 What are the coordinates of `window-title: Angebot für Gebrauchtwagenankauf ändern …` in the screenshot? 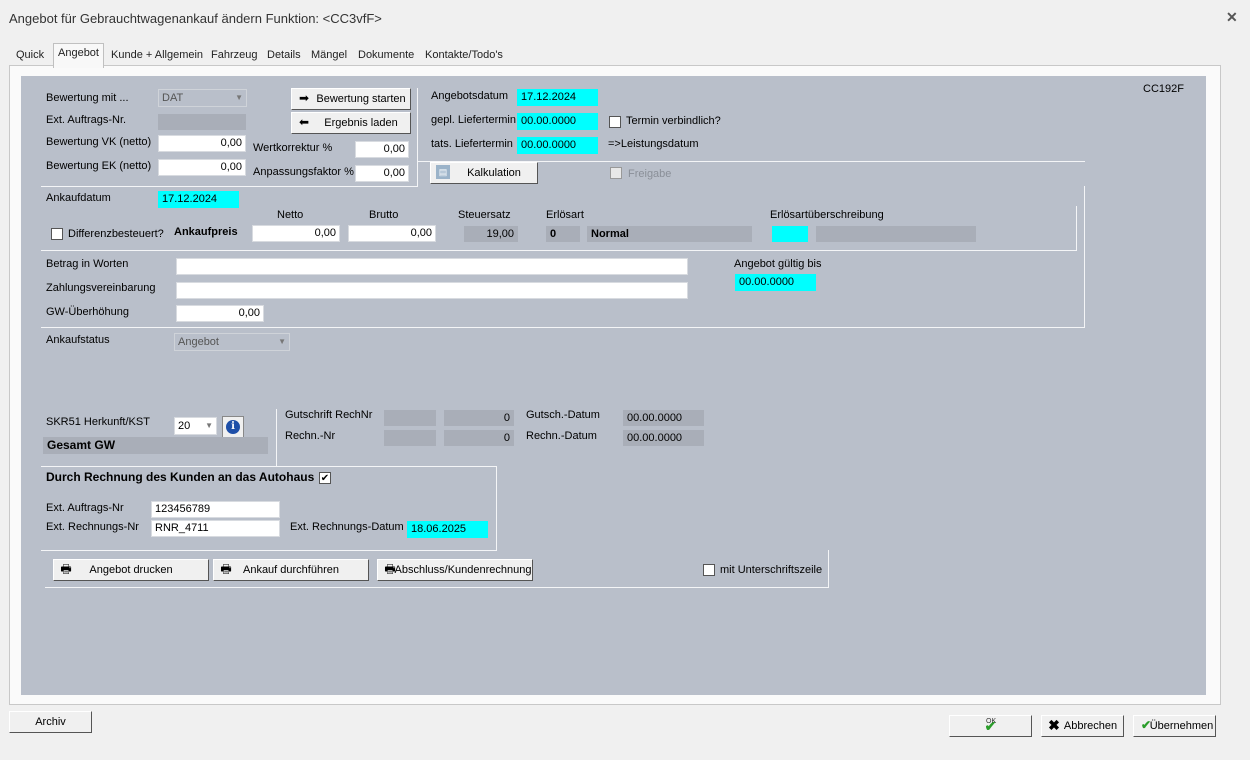 It's located at (195, 18).